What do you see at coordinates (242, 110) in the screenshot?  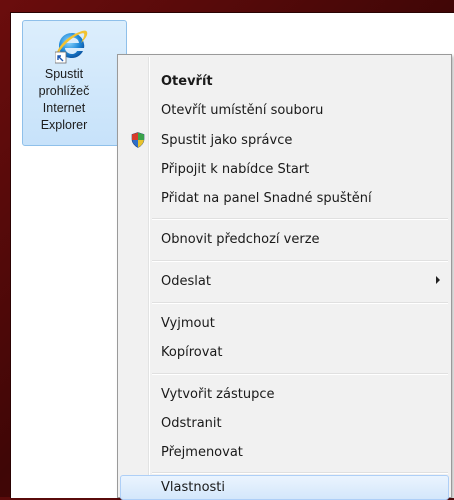 I see `menu-item-label: Otevřít umístění souboru` at bounding box center [242, 110].